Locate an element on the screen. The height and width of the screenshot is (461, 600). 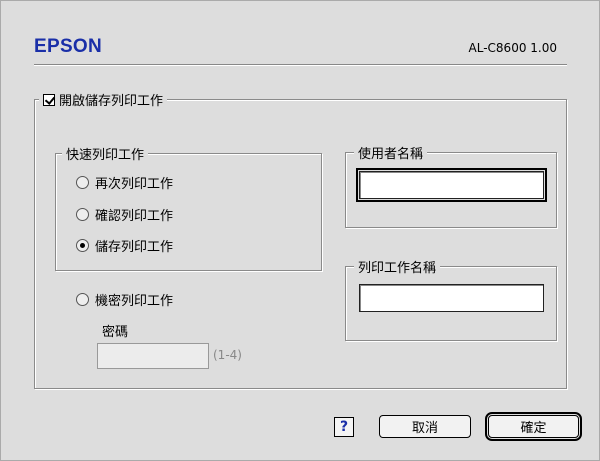
quick-print-legend: 快速列印工作 is located at coordinates (105, 153).